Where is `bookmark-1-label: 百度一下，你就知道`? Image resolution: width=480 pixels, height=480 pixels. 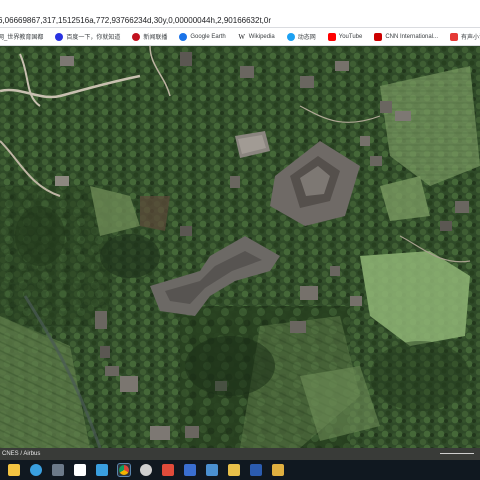 bookmark-1-label: 百度一下，你就知道 is located at coordinates (93, 38).